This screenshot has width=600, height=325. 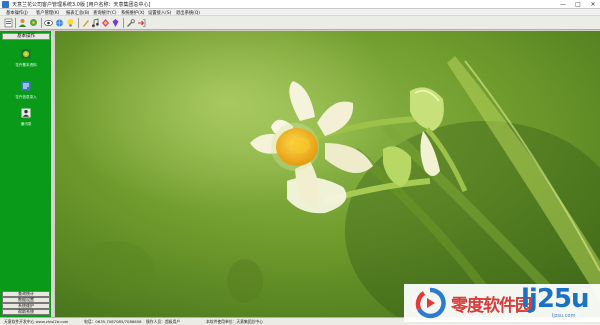 I want to click on sidebar-item-label: 花卉基本资料, so click(x=26, y=65).